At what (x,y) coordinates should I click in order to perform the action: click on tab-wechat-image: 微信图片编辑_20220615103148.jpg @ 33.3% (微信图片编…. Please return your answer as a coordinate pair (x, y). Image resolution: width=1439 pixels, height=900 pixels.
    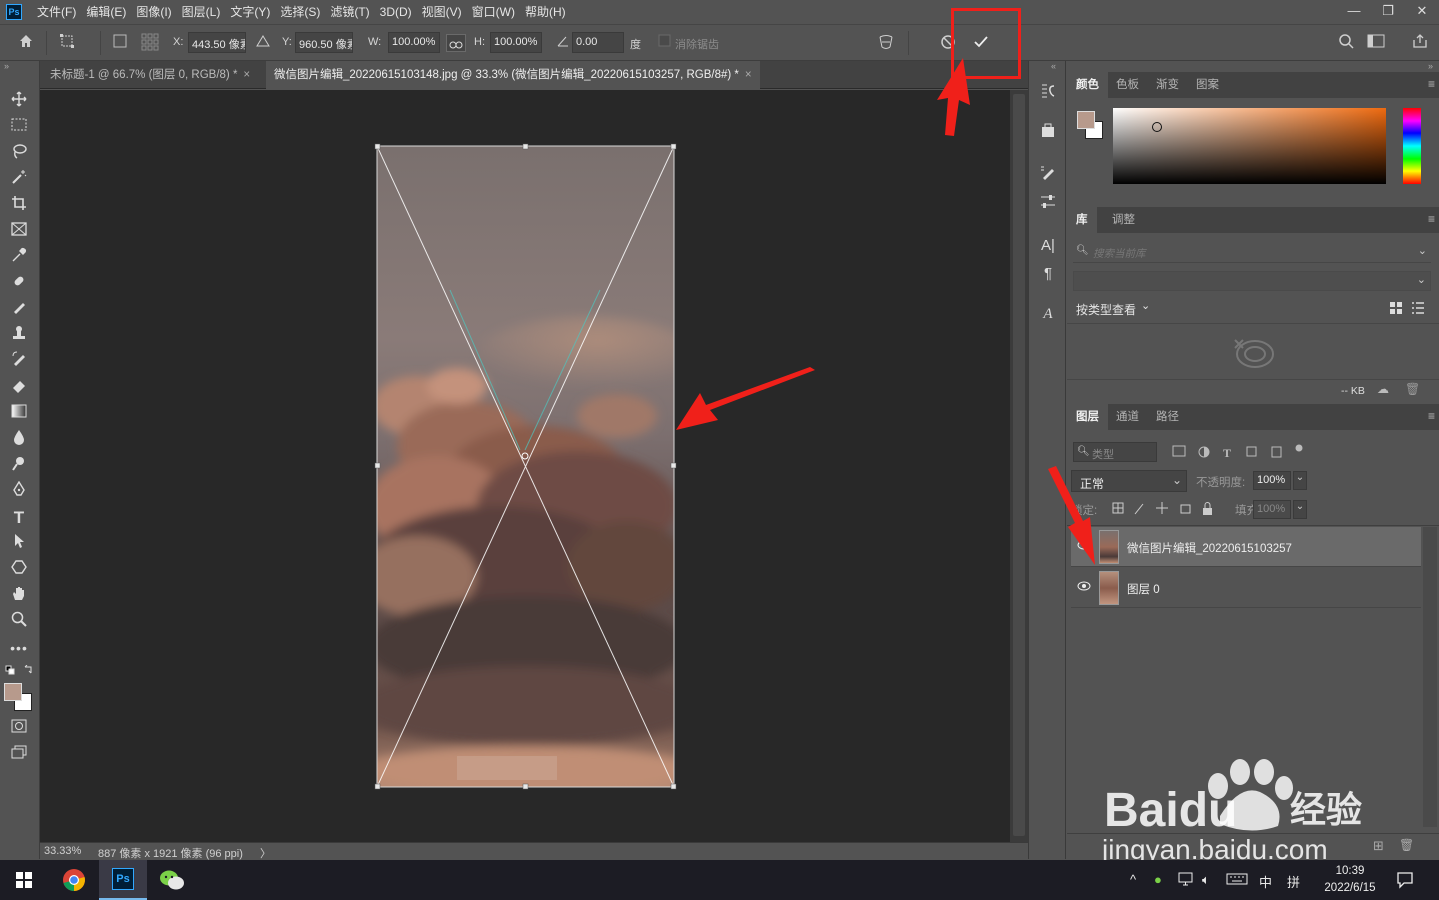
    Looking at the image, I should click on (513, 75).